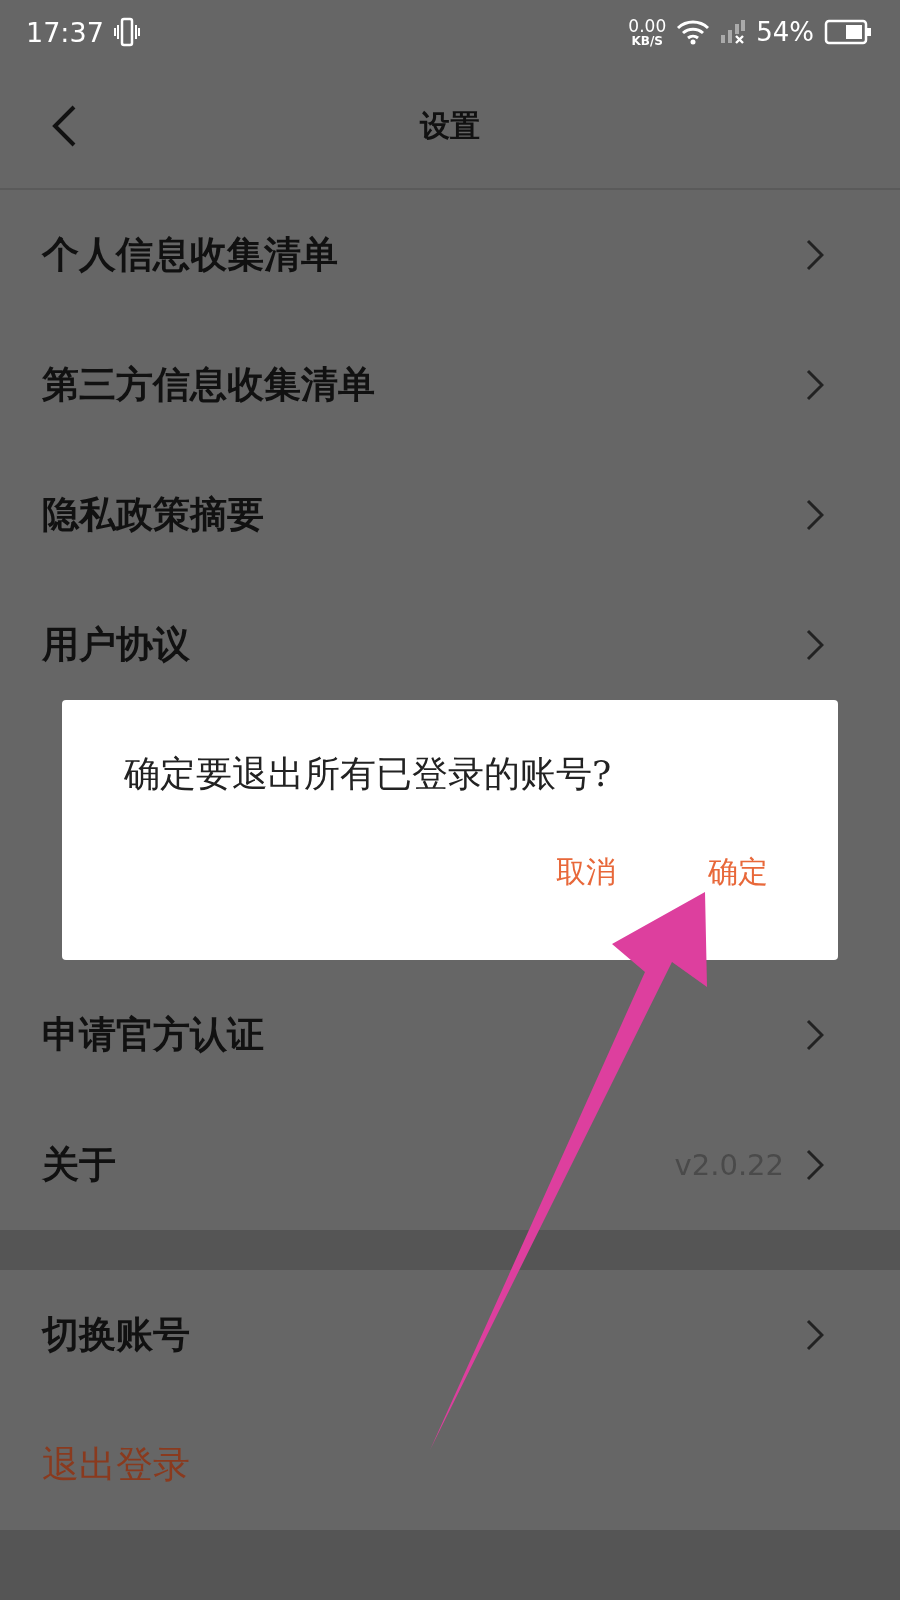 This screenshot has height=1600, width=900. I want to click on wifi-icon, so click(693, 32).